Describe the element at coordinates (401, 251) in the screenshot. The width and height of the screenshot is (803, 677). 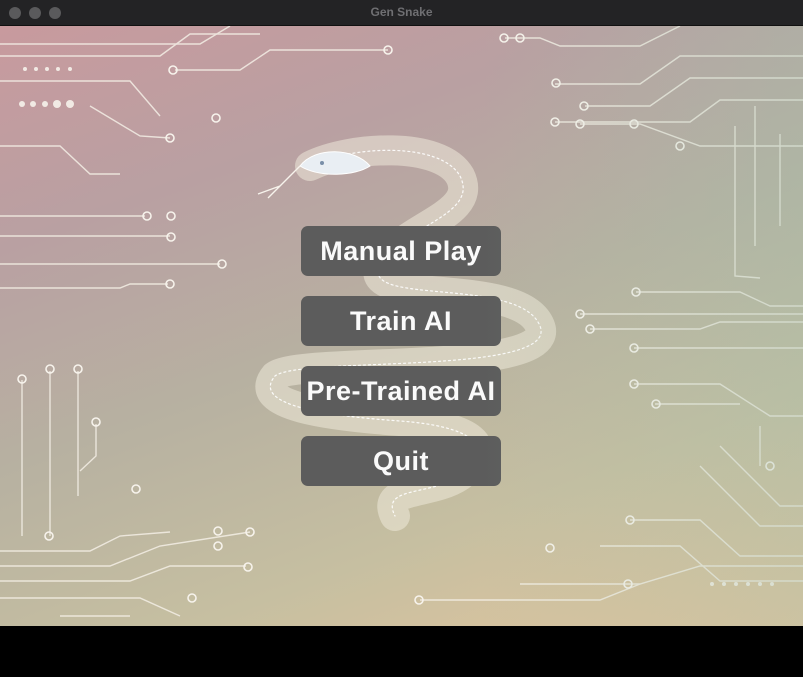
I see `manual-play-button: Manual Play` at that location.